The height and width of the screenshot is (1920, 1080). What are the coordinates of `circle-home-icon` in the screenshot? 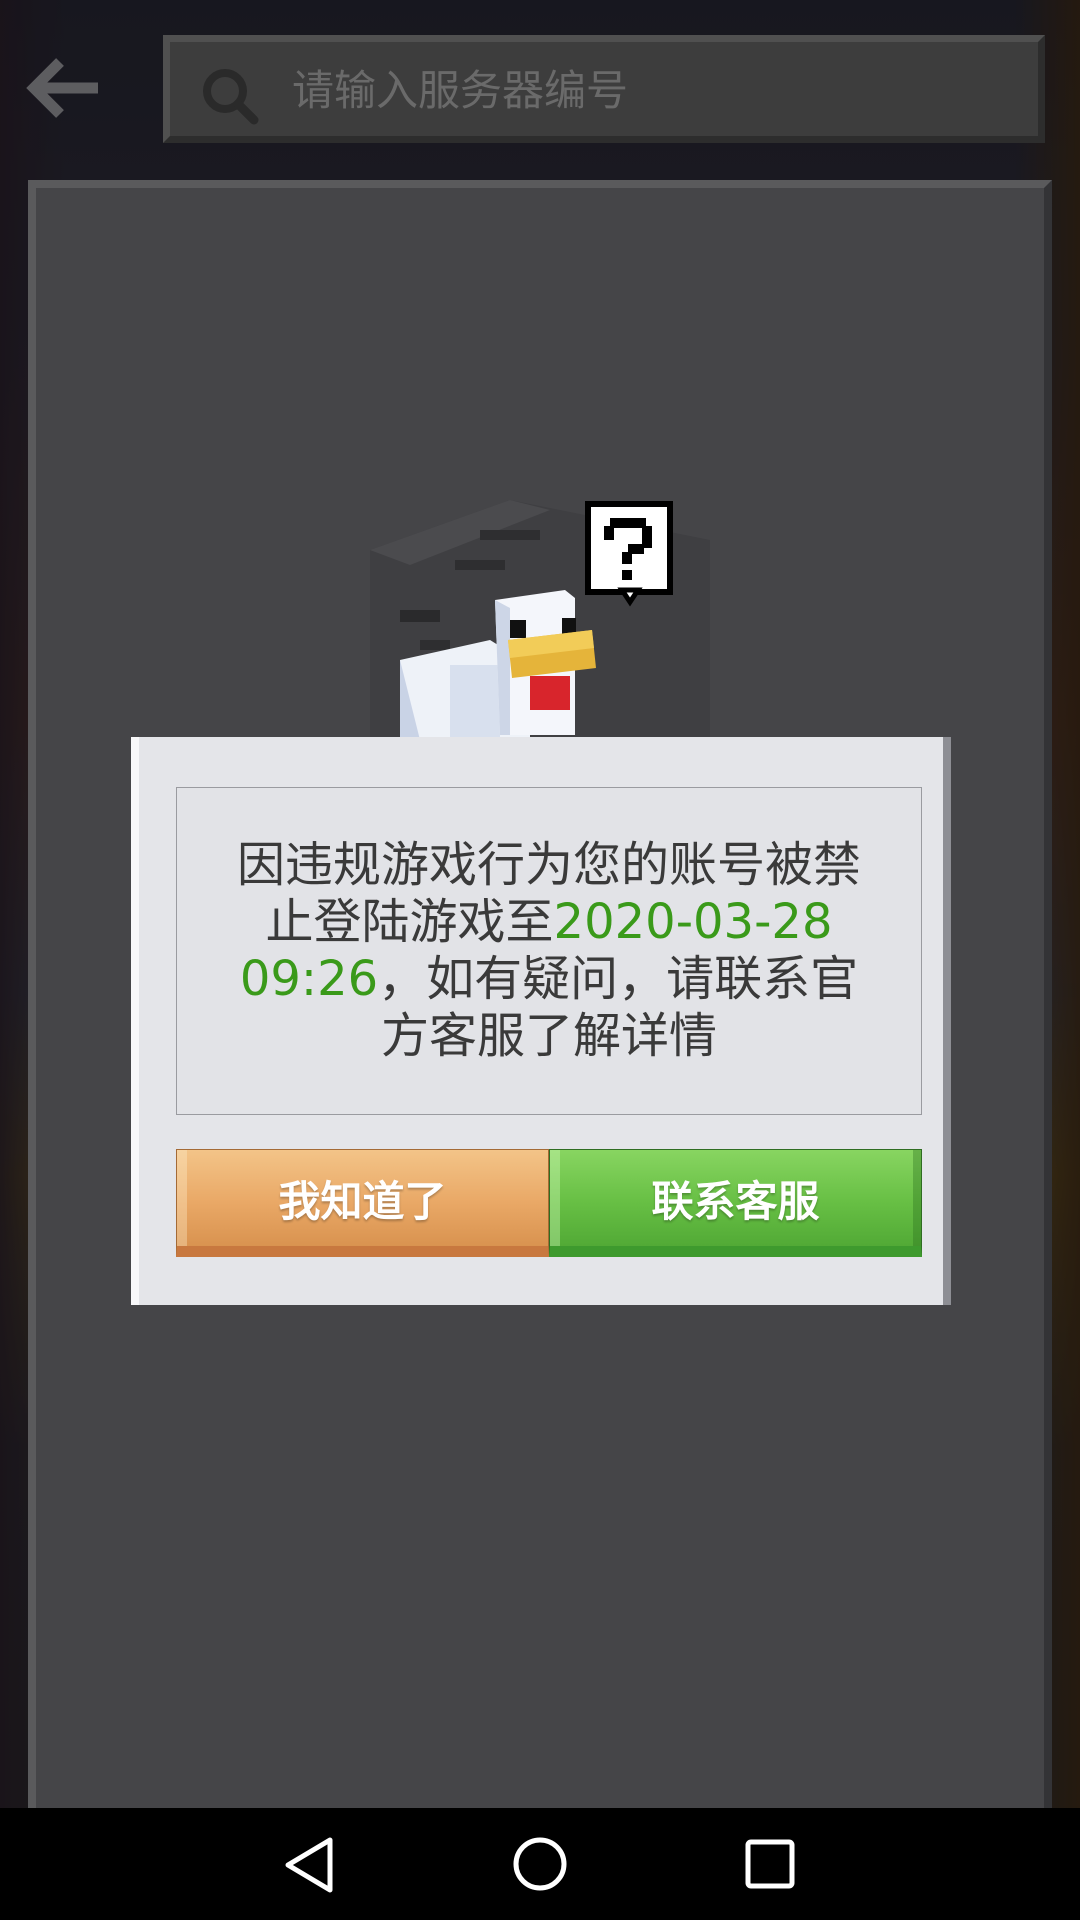 It's located at (540, 1864).